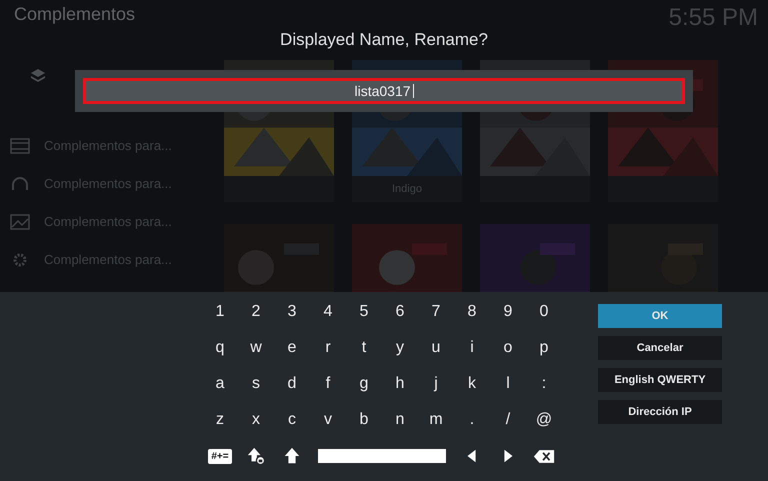 This screenshot has width=768, height=481. Describe the element at coordinates (384, 91) in the screenshot. I see `input-field: lista0317` at that location.